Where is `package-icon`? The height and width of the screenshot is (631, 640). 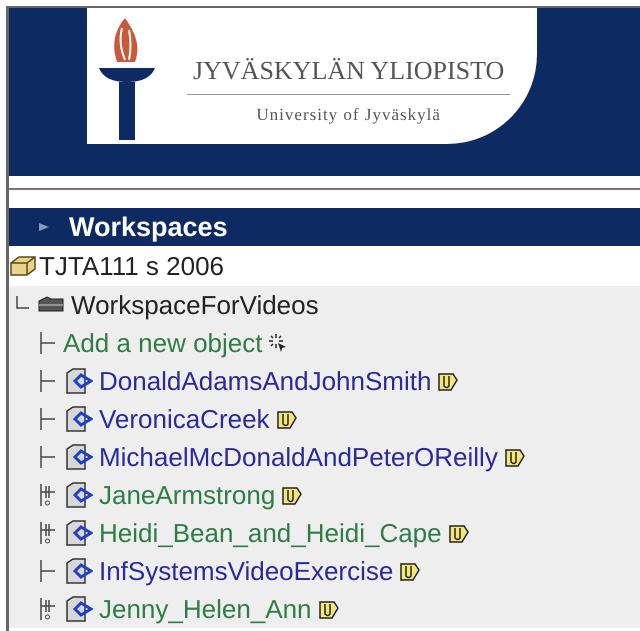
package-icon is located at coordinates (23, 266).